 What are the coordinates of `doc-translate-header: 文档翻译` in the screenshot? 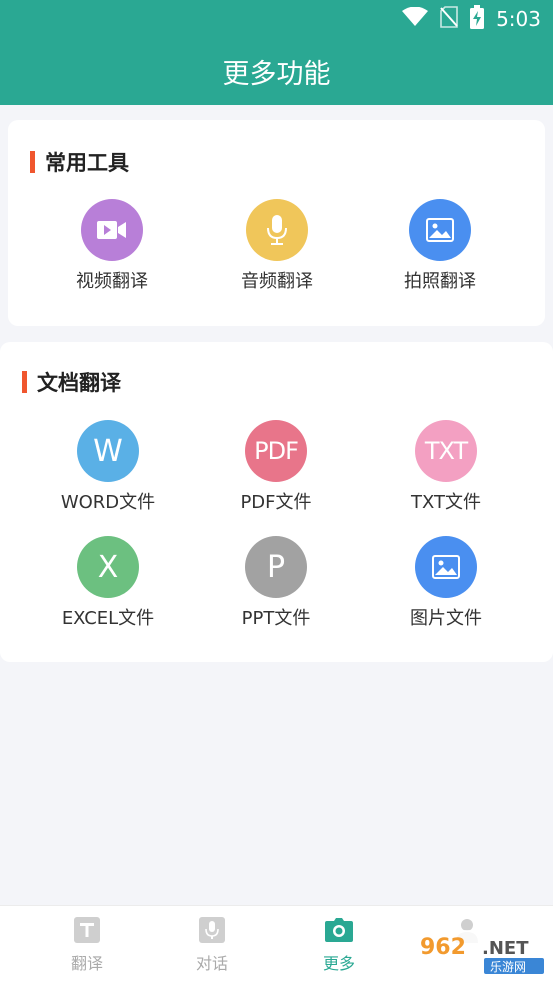 It's located at (71, 382).